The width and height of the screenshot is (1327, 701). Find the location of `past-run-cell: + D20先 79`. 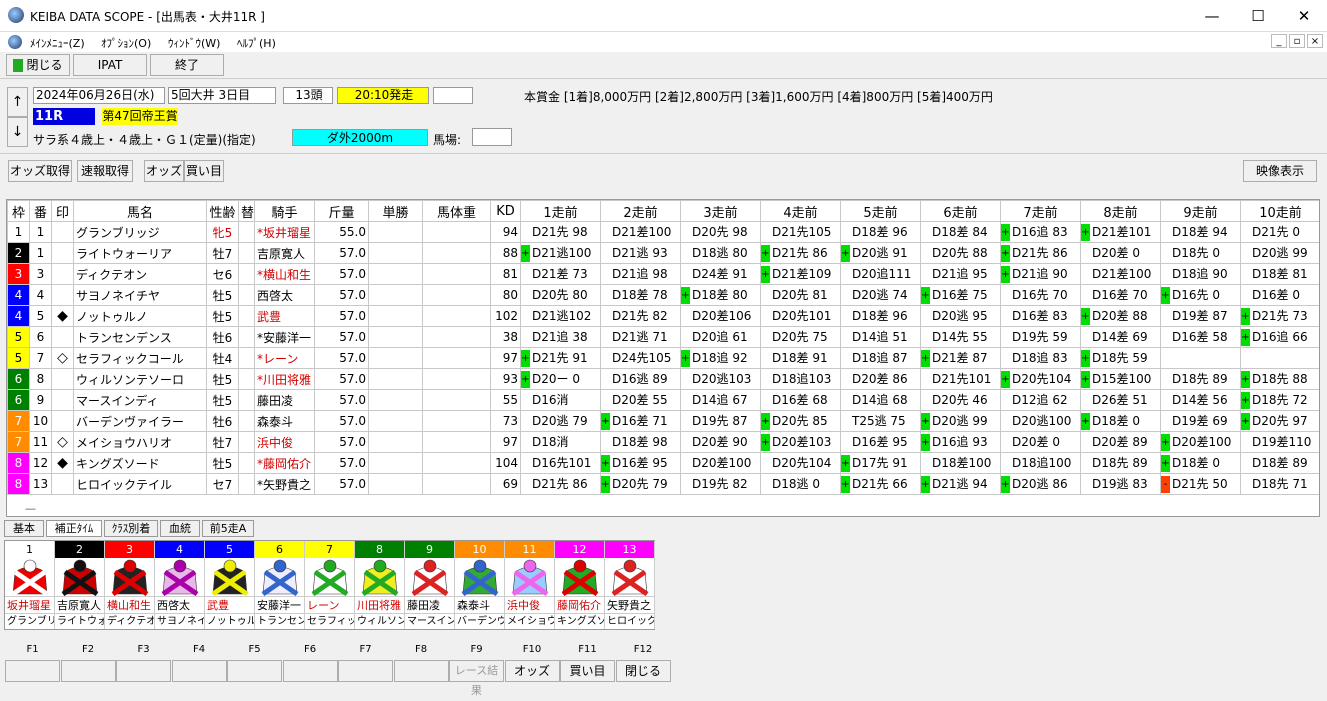

past-run-cell: + D20先 79 is located at coordinates (640, 484).